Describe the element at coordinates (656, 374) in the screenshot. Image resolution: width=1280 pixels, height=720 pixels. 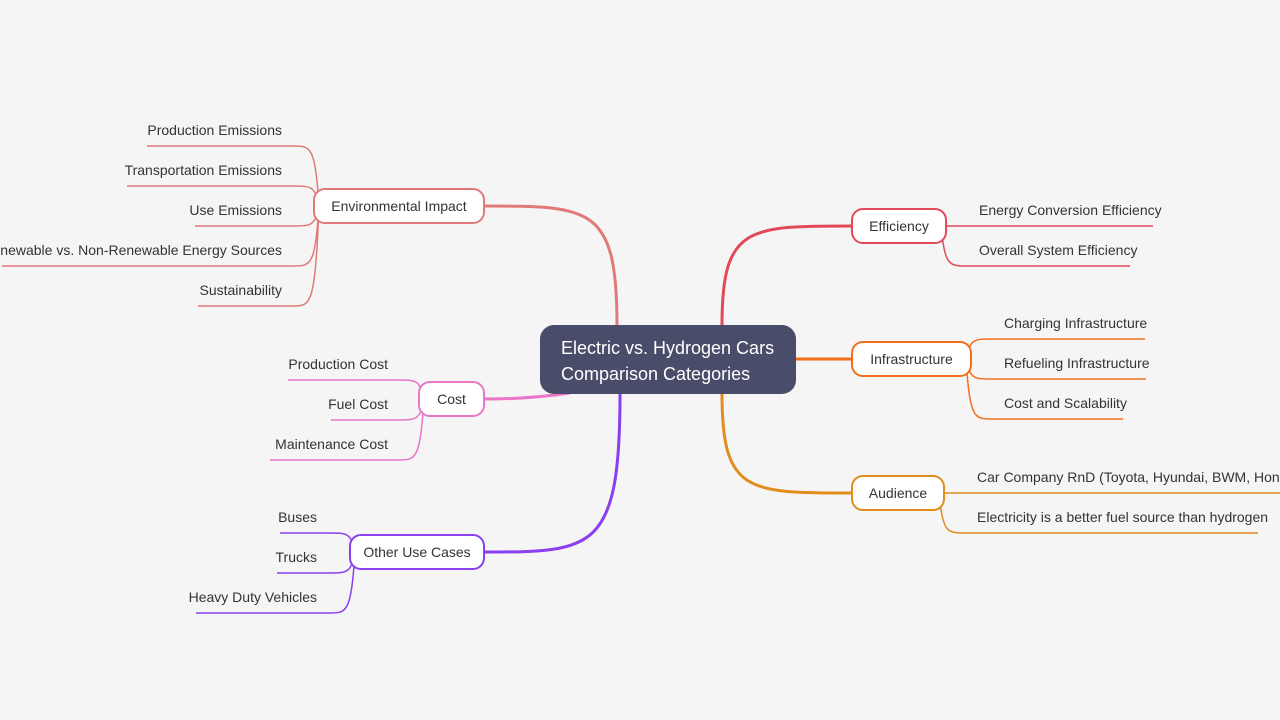
I see `root-title-line-2: Comparison Categories` at that location.